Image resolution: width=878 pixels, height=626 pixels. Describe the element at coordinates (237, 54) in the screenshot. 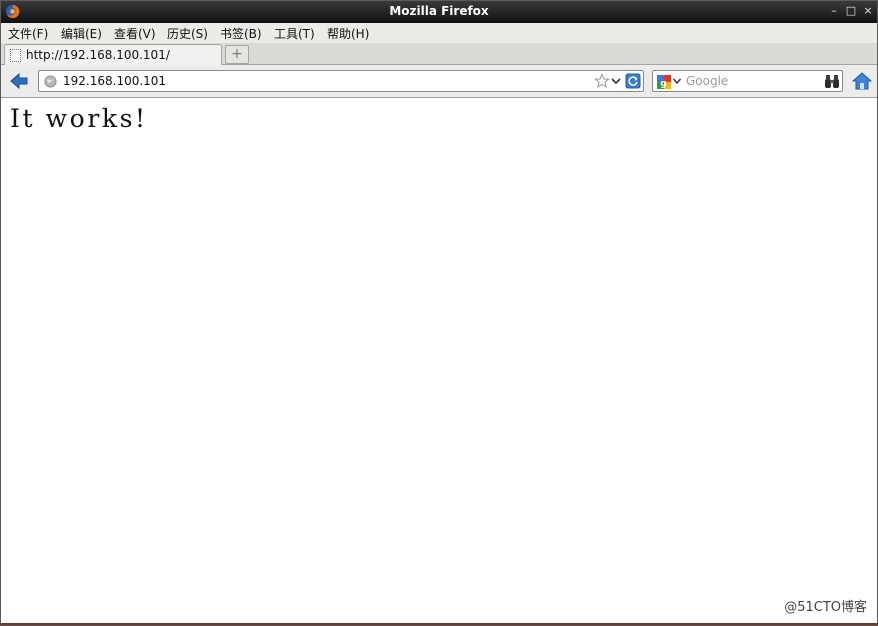

I see `new-tab-button: +` at that location.